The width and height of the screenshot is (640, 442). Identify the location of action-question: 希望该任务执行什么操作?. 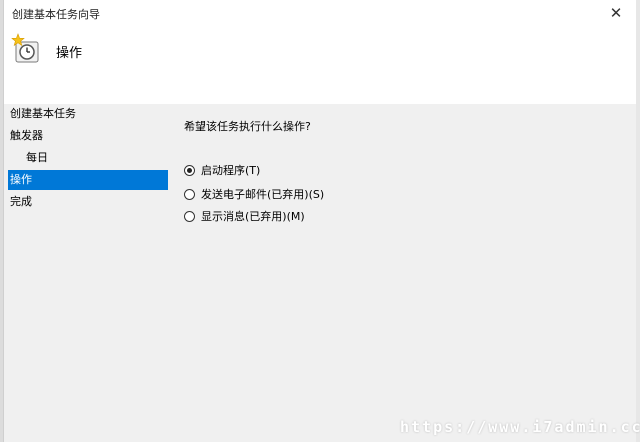
(247, 126).